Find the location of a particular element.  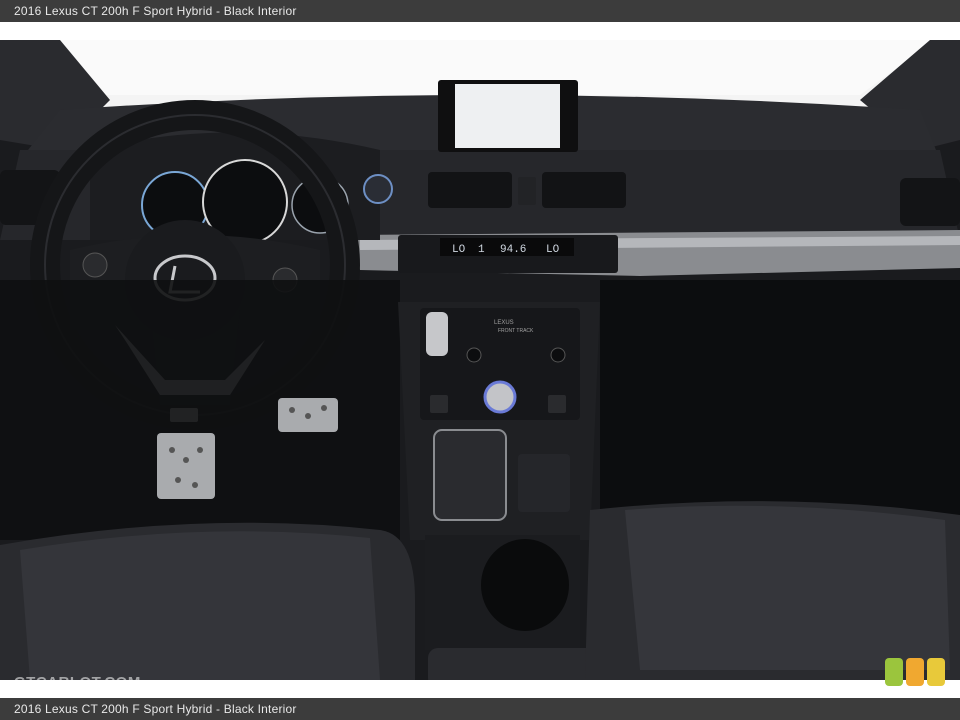

brake-pedal is located at coordinates (308, 415).